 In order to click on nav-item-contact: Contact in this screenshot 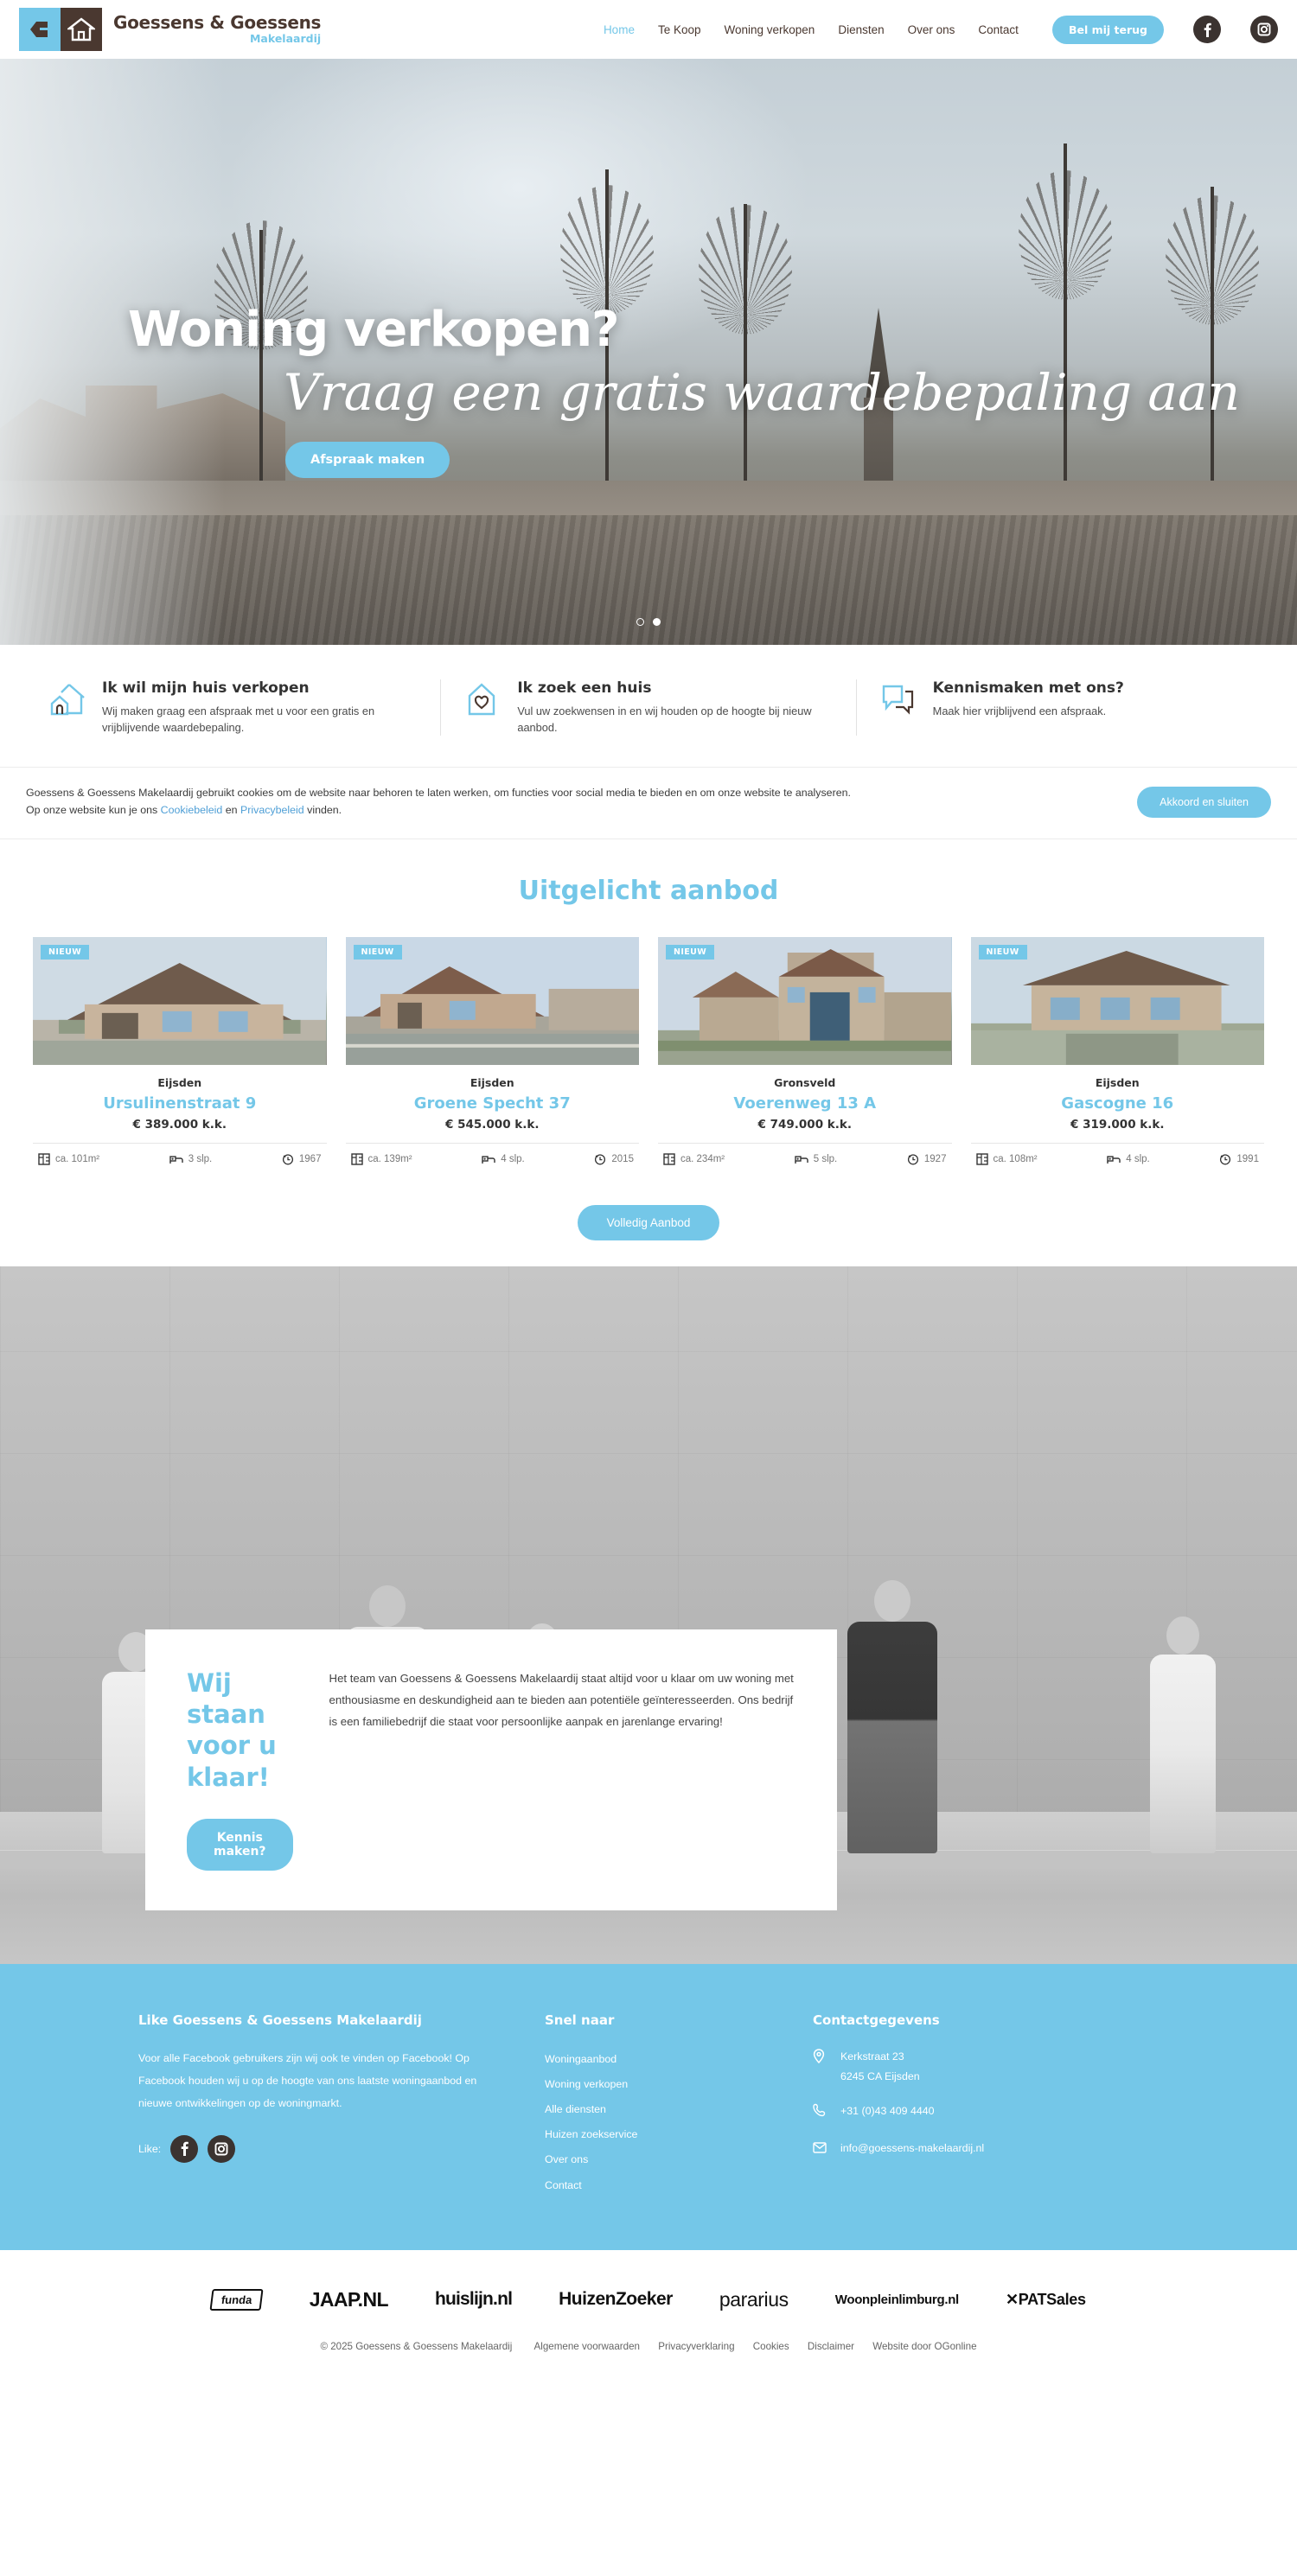, I will do `click(999, 29)`.